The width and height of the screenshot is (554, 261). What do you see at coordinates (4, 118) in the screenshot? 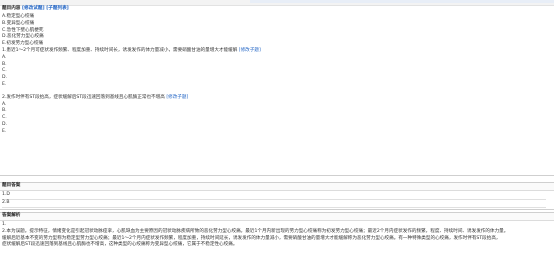
I see `sub-question-2-choice-c: C.` at bounding box center [4, 118].